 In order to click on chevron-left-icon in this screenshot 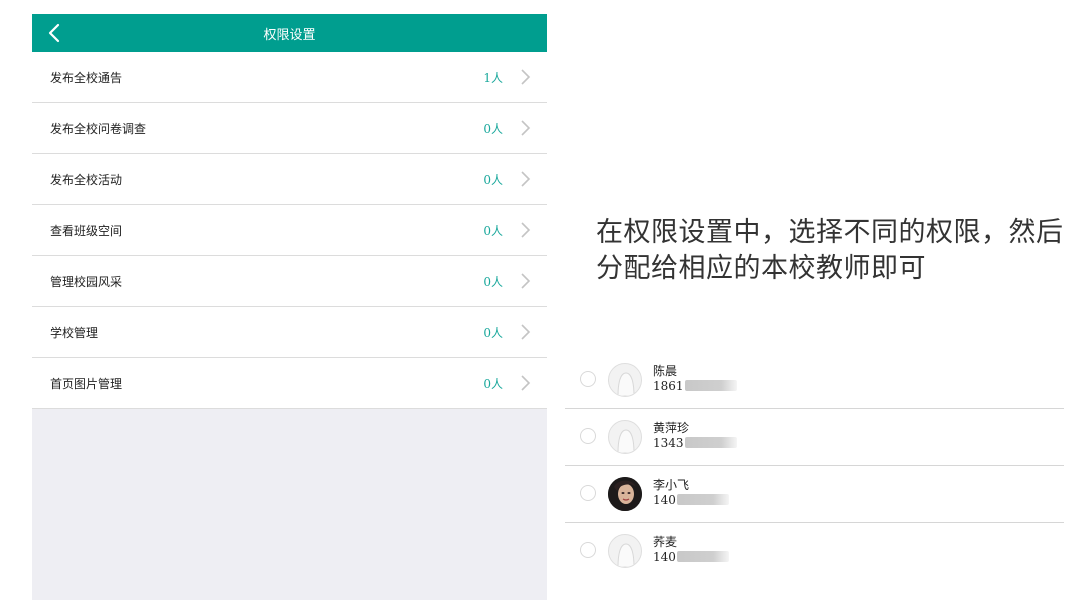, I will do `click(54, 33)`.